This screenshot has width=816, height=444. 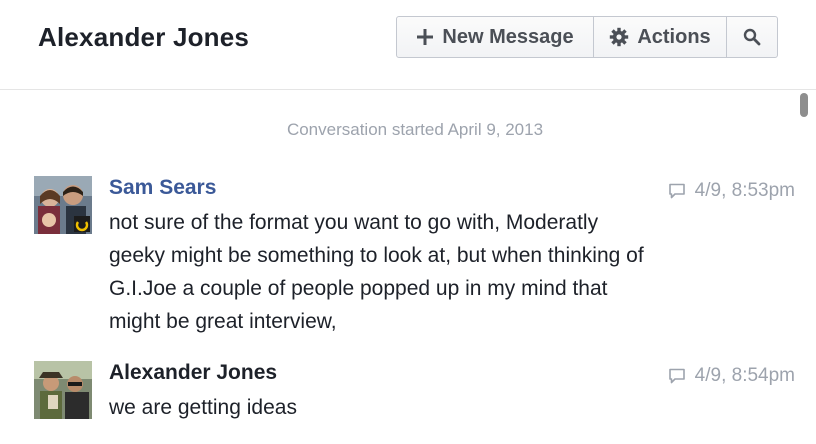 What do you see at coordinates (804, 105) in the screenshot?
I see `scrollbar-thumb` at bounding box center [804, 105].